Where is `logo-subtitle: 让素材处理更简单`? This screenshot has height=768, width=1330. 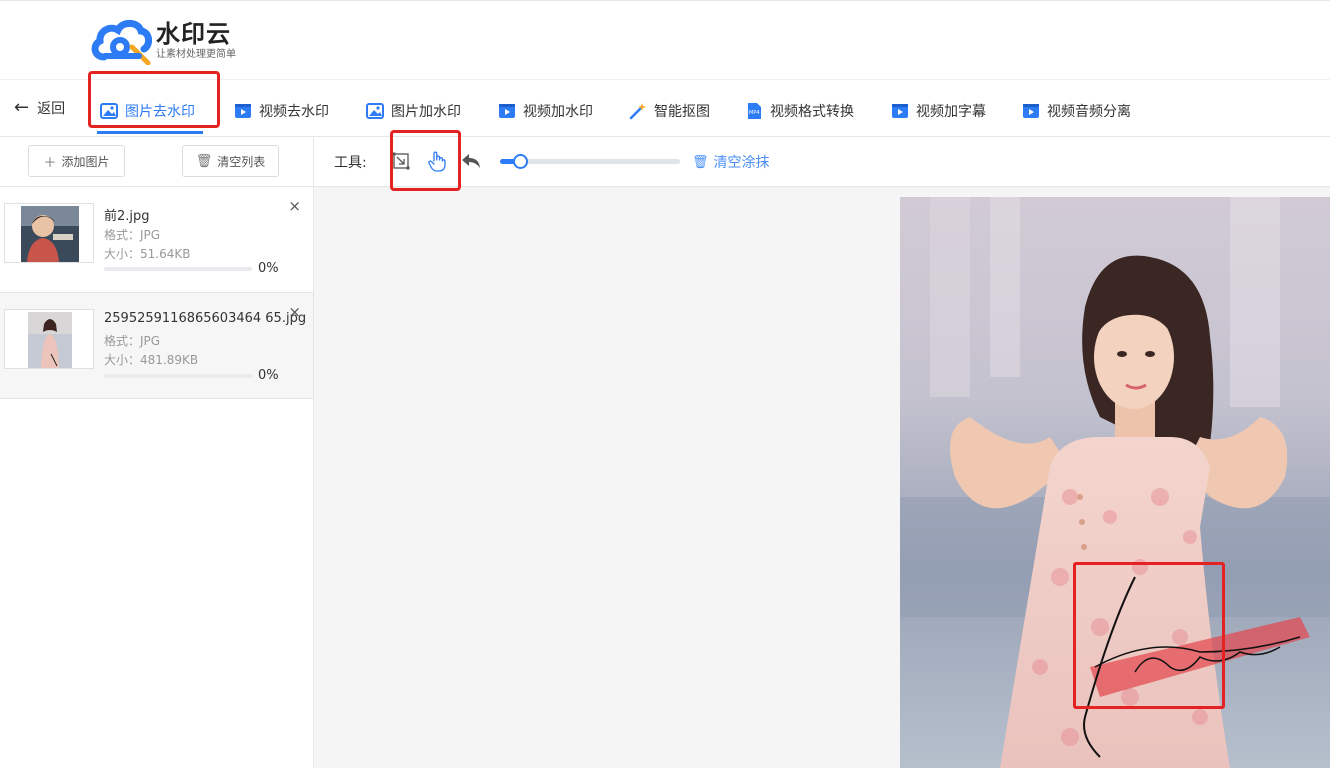 logo-subtitle: 让素材处理更简单 is located at coordinates (196, 54).